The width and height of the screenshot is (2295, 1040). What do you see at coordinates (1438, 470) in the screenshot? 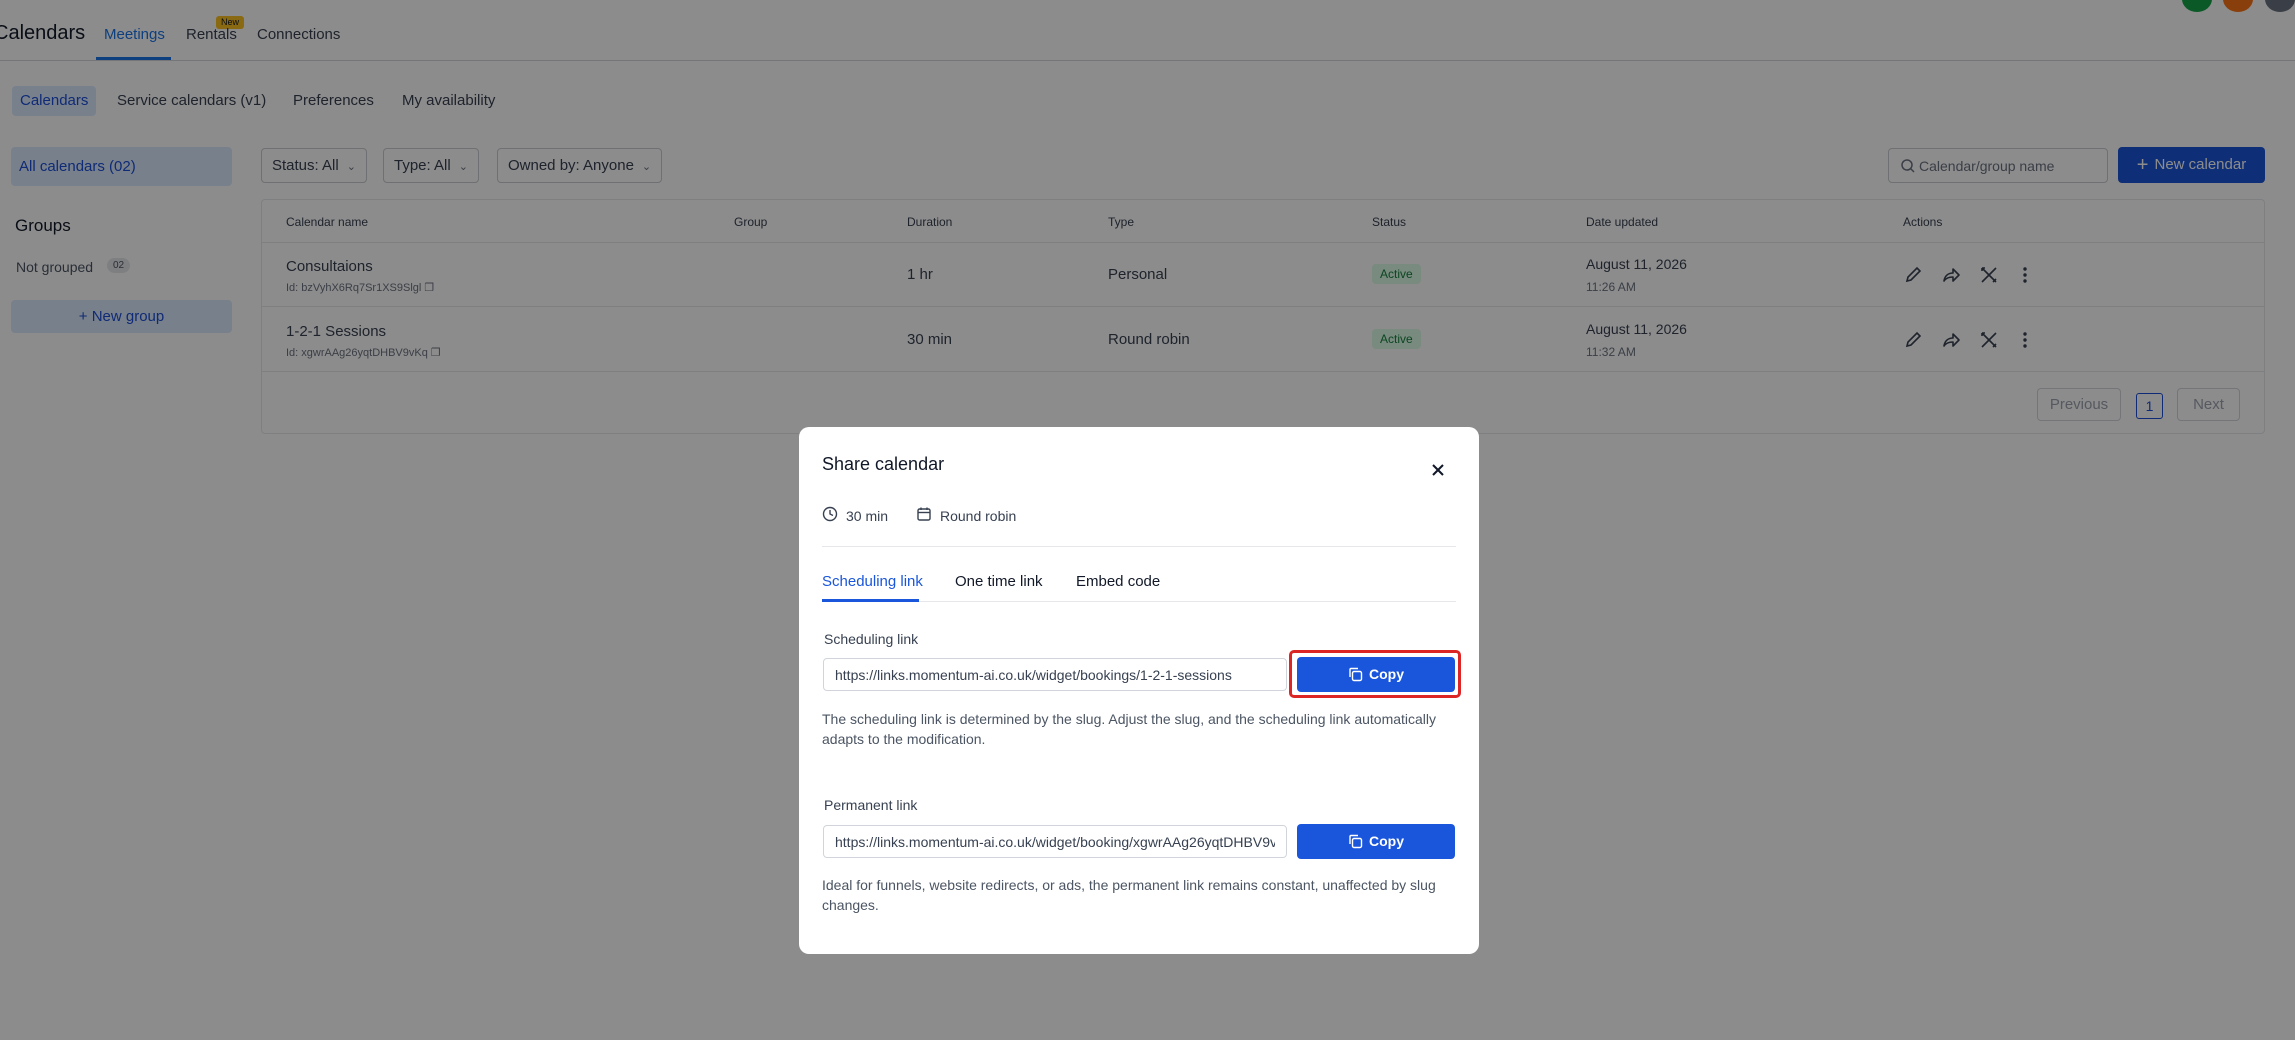
I see `close-icon` at bounding box center [1438, 470].